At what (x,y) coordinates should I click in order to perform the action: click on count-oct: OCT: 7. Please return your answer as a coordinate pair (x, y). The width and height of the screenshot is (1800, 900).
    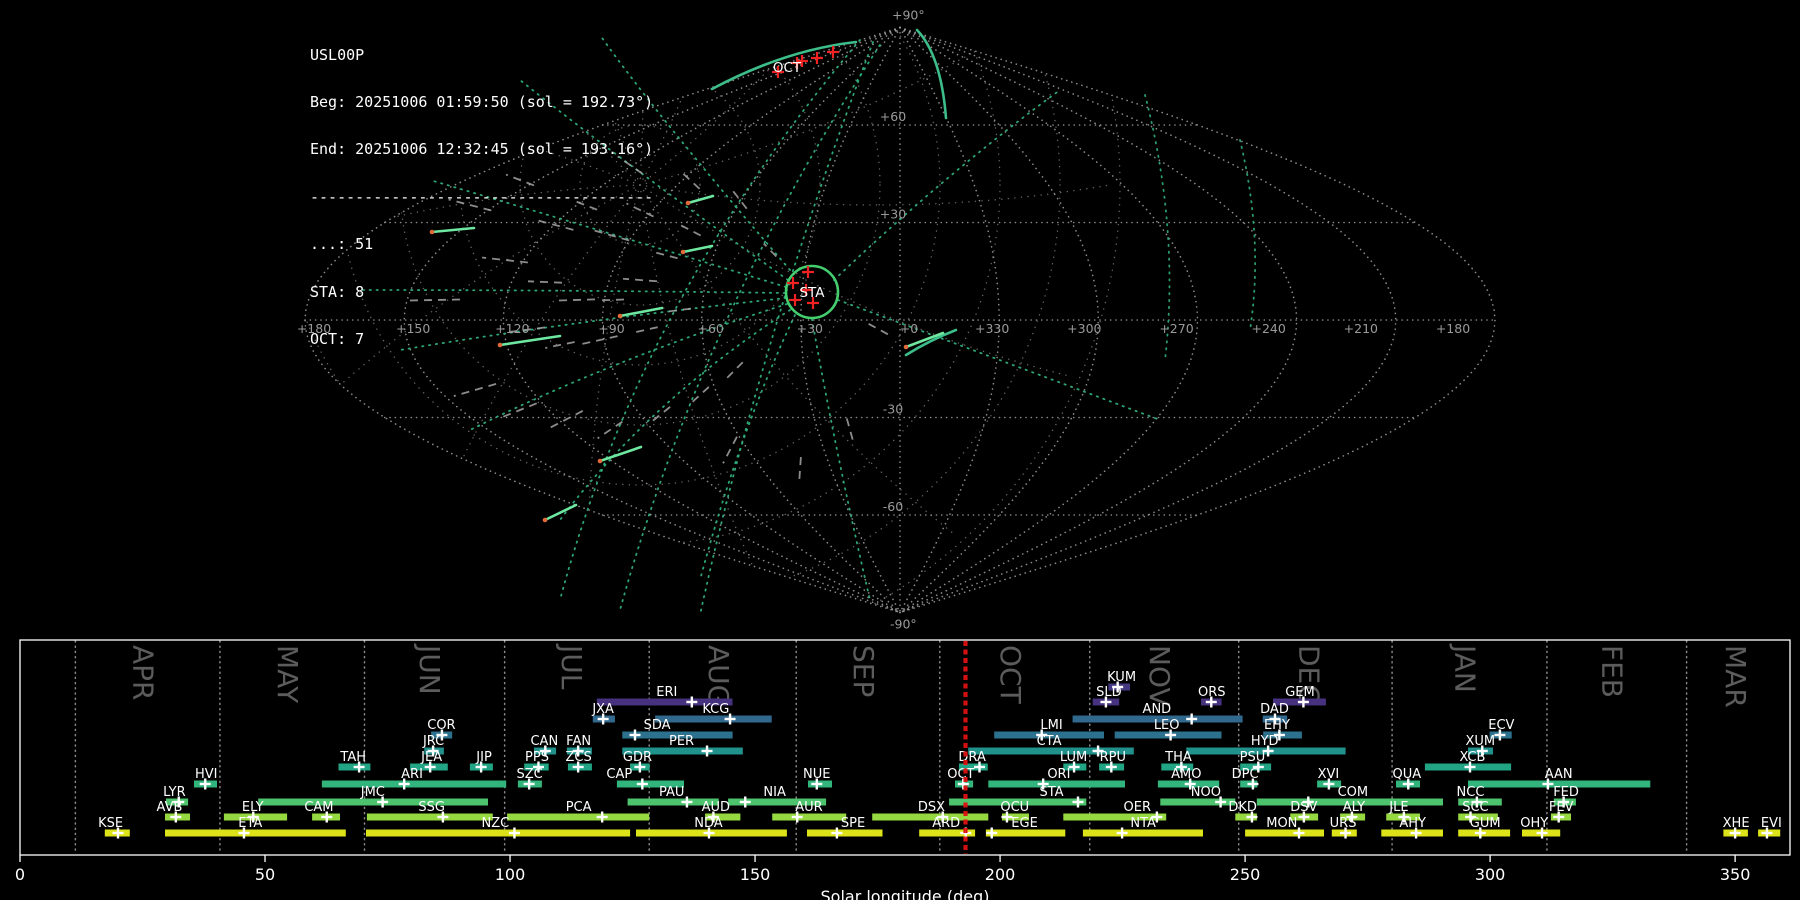
    Looking at the image, I should click on (337, 338).